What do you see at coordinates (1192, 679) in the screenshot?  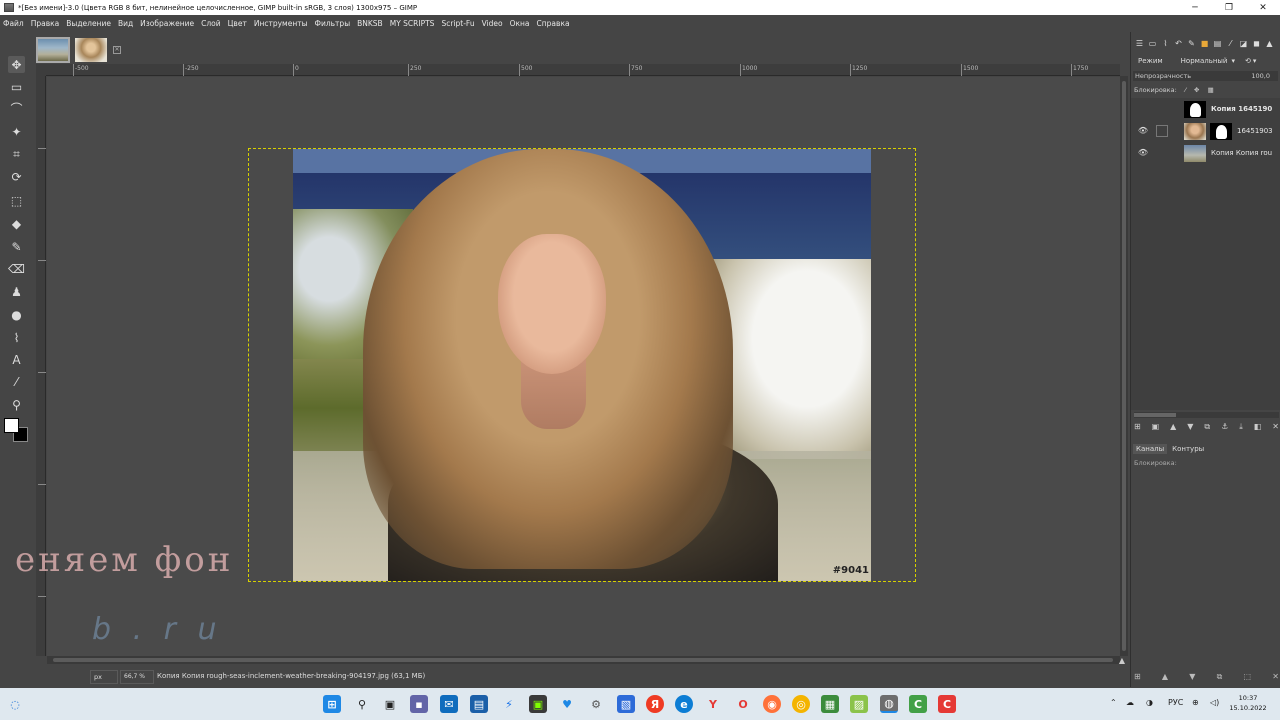 I see `lower-channel-icon: ▼` at bounding box center [1192, 679].